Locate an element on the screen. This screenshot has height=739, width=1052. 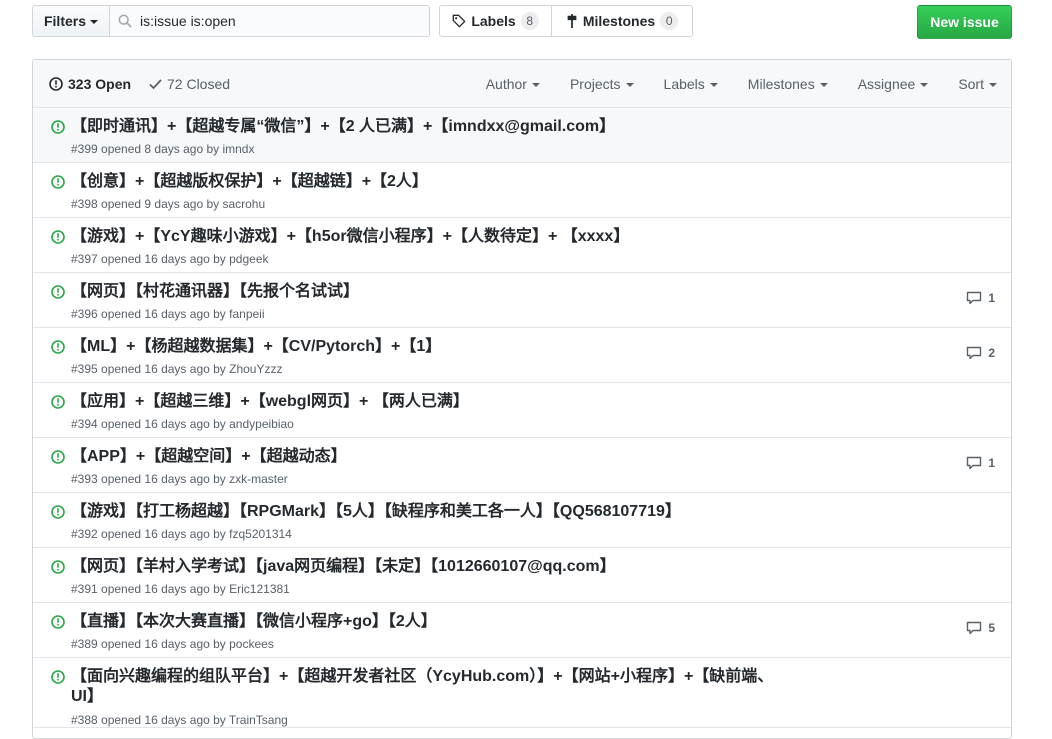
issue-meta: #396 opened 16 days ago by fanpeii is located at coordinates (168, 314).